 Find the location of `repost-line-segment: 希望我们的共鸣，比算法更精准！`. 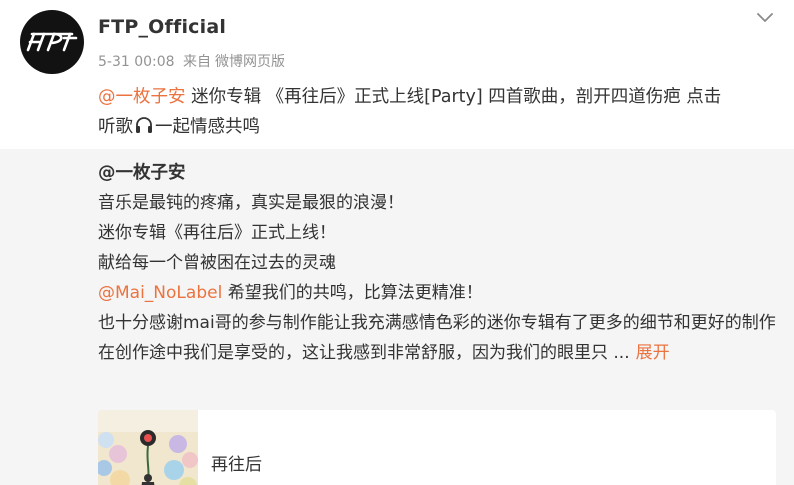

repost-line-segment: 希望我们的共鸣，比算法更精准！ is located at coordinates (352, 293).